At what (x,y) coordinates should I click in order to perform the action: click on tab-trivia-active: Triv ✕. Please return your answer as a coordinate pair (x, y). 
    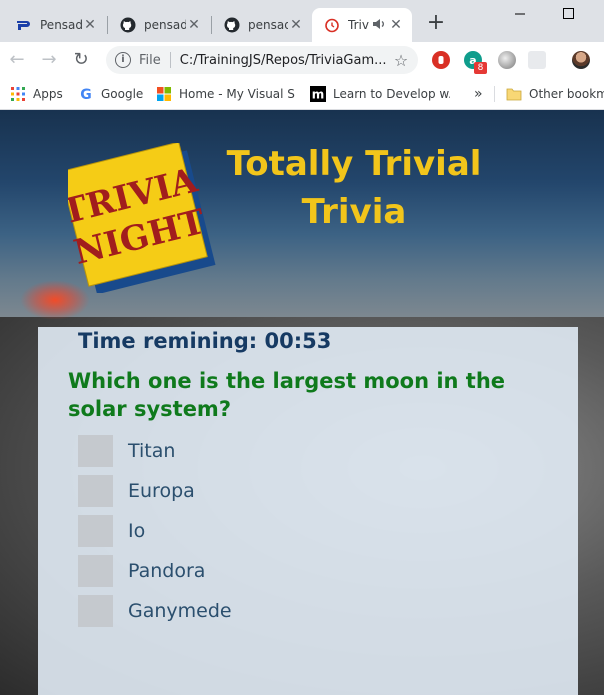
    Looking at the image, I should click on (362, 25).